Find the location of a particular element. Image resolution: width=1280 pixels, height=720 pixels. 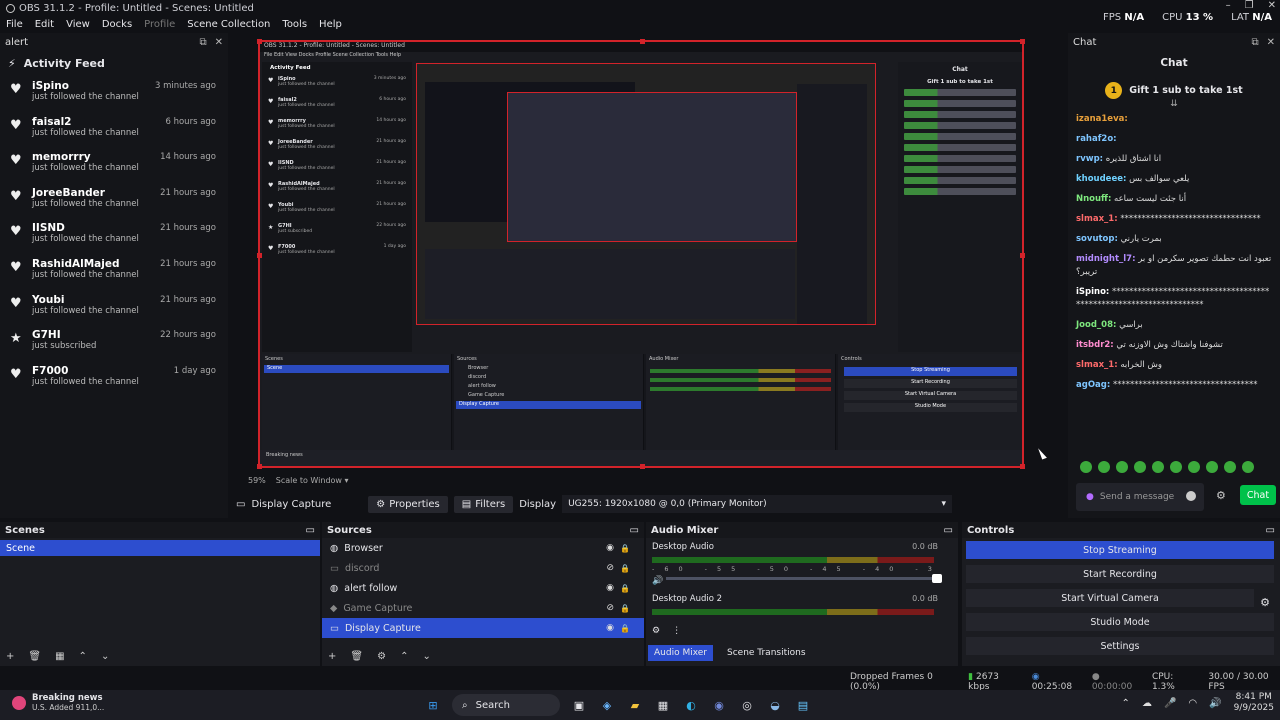

chat-send-button: Chat is located at coordinates (1258, 495).